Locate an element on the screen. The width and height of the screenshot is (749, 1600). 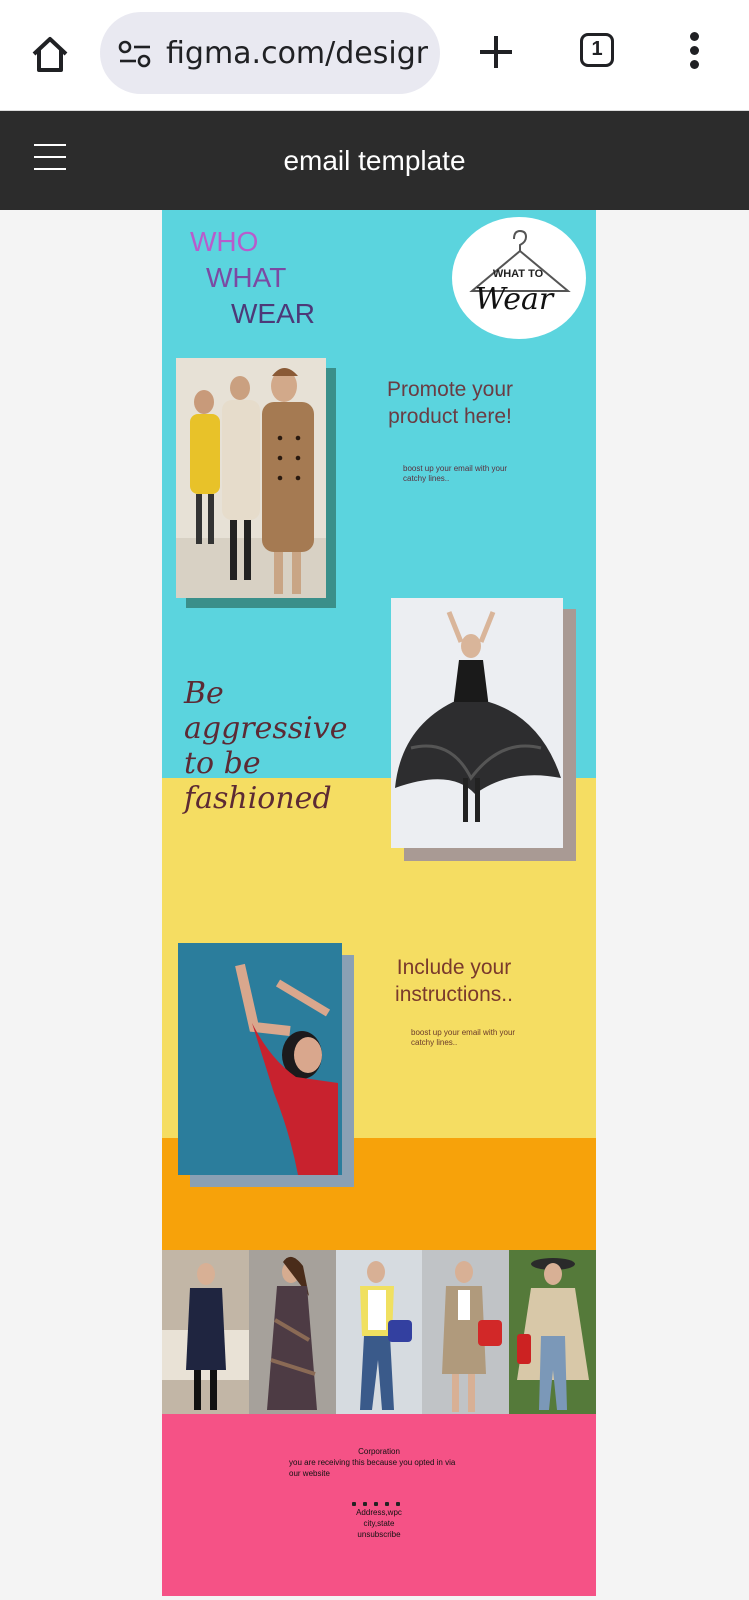
file-title: email template is located at coordinates (374, 160).